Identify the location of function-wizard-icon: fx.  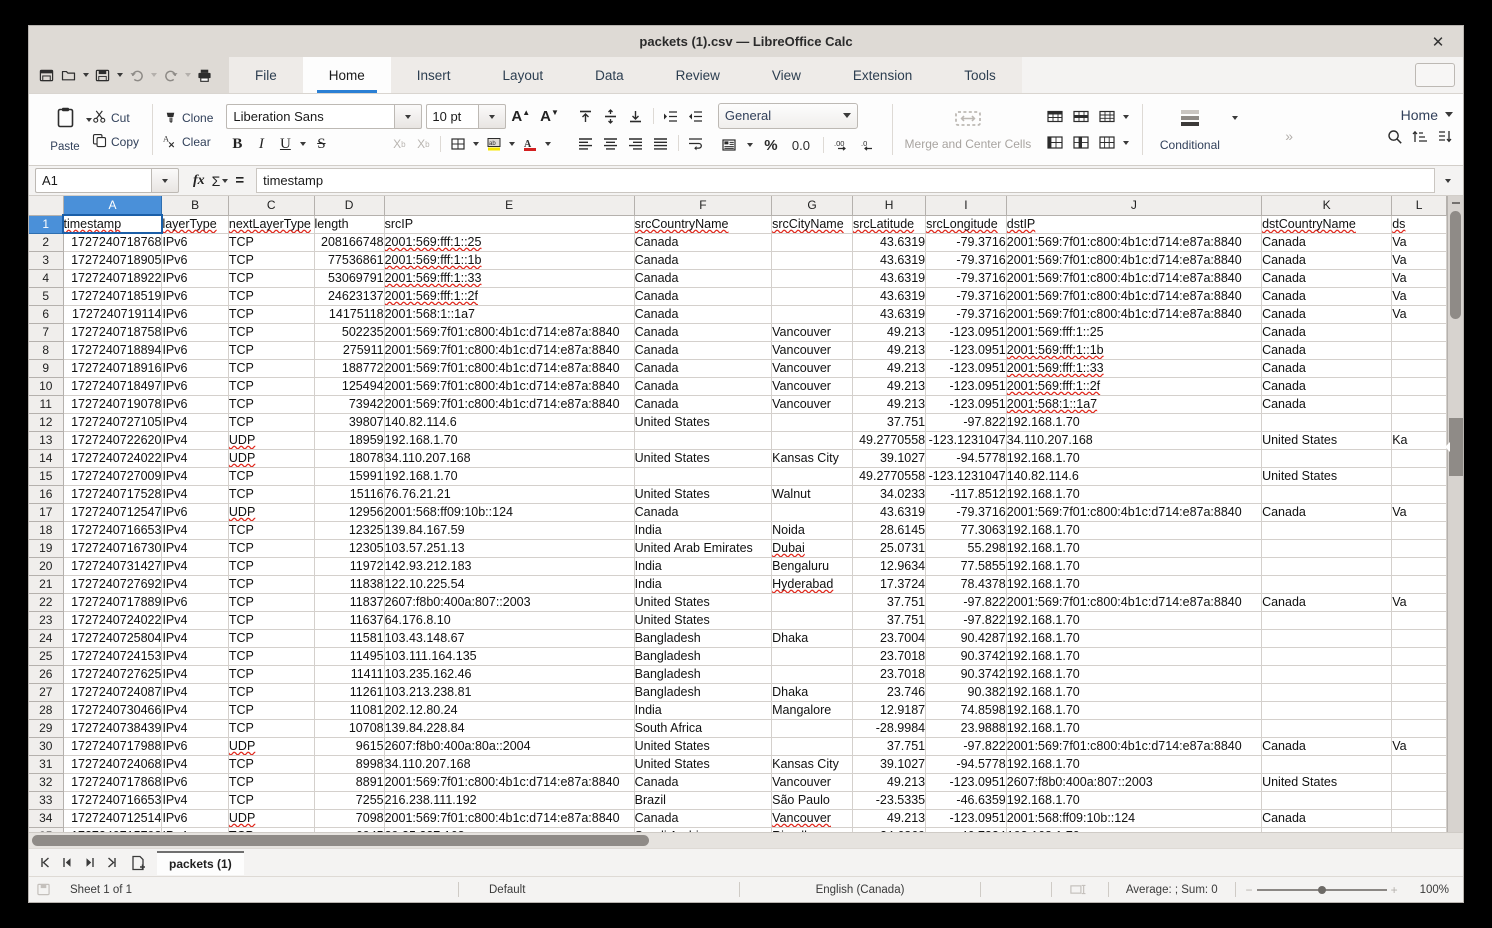
(199, 181).